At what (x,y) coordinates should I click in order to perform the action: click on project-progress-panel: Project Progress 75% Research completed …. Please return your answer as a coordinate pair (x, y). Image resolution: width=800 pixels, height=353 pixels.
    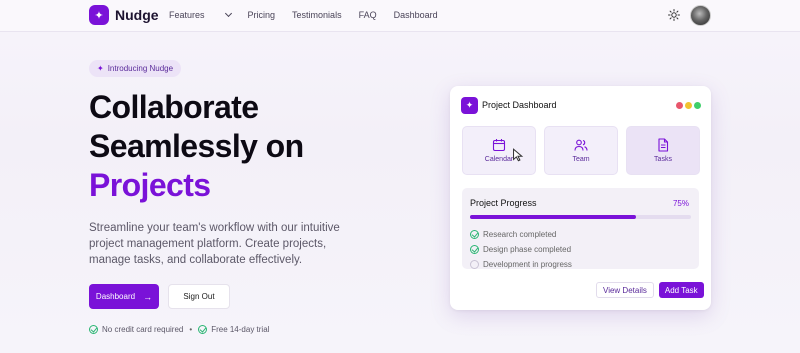
    Looking at the image, I should click on (580, 228).